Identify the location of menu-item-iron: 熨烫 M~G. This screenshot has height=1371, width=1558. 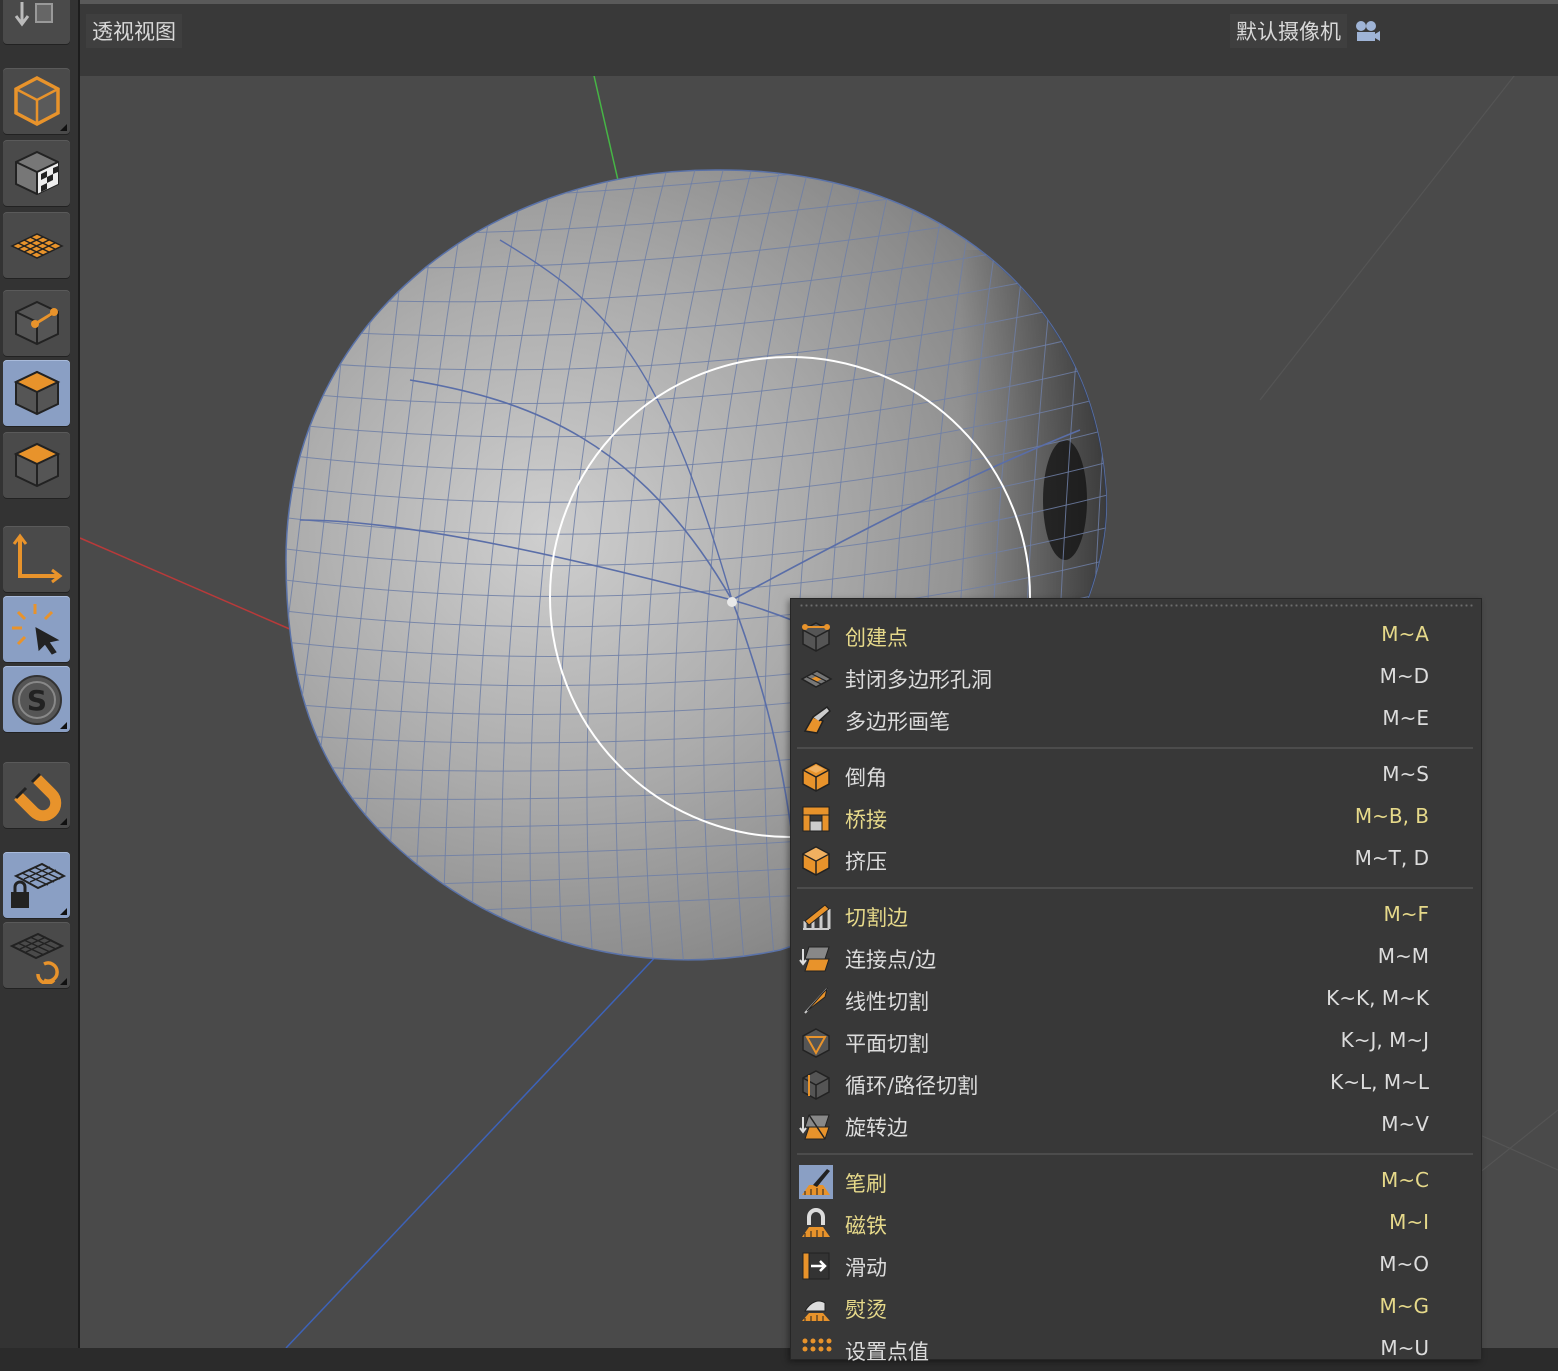
(1134, 1308).